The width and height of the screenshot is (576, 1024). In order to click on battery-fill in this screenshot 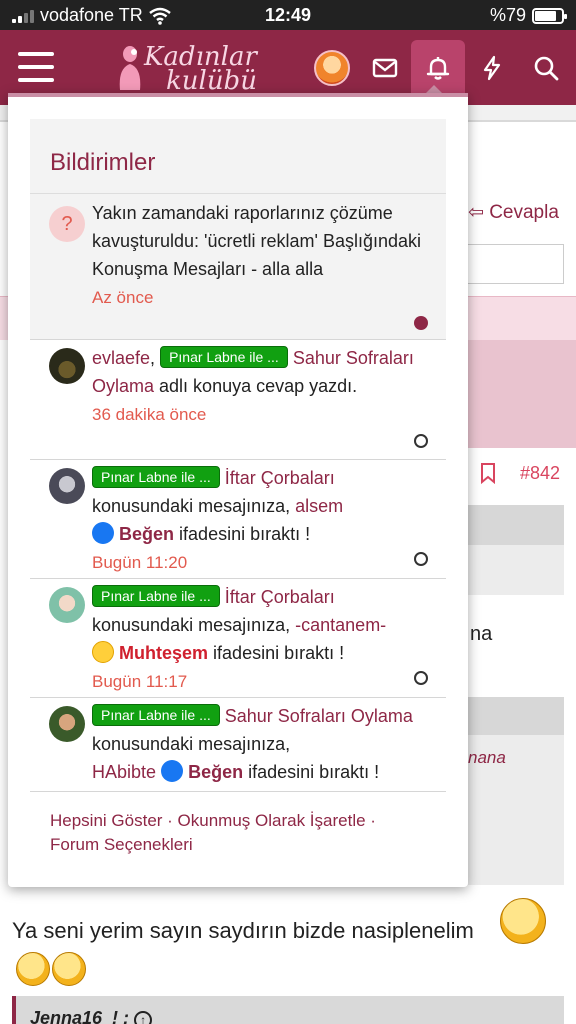, I will do `click(545, 15)`.